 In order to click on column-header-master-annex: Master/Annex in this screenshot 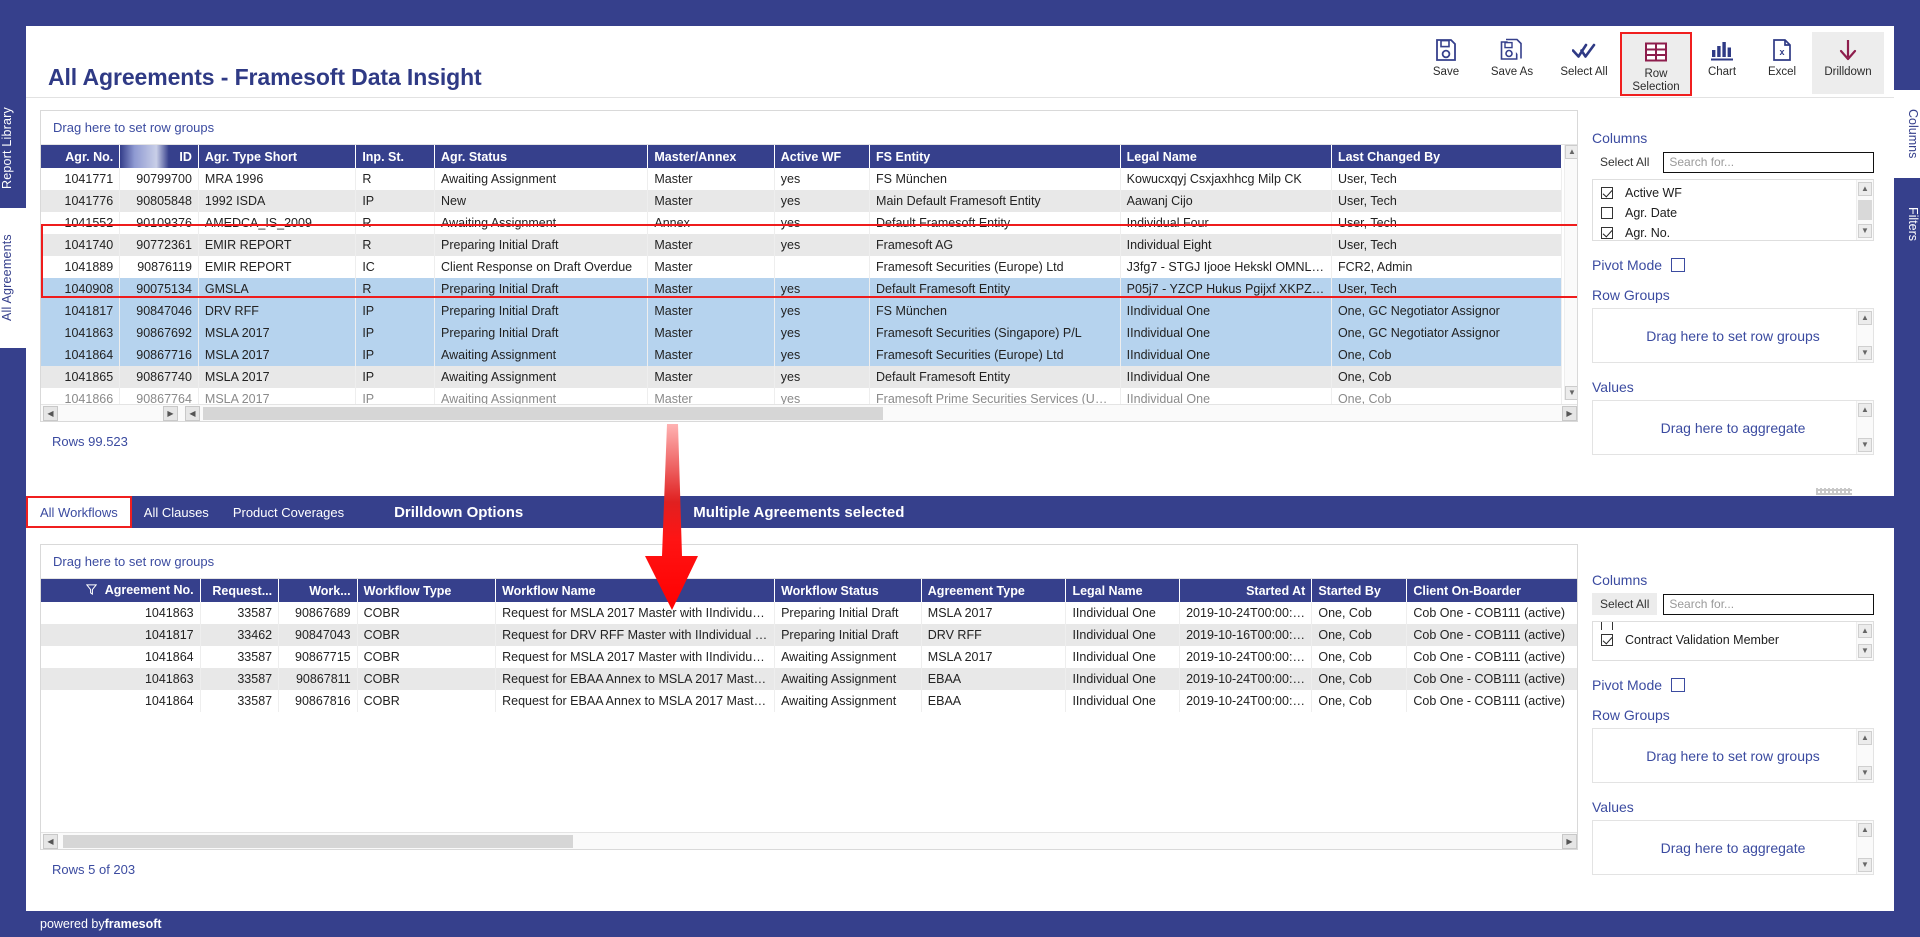, I will do `click(711, 156)`.